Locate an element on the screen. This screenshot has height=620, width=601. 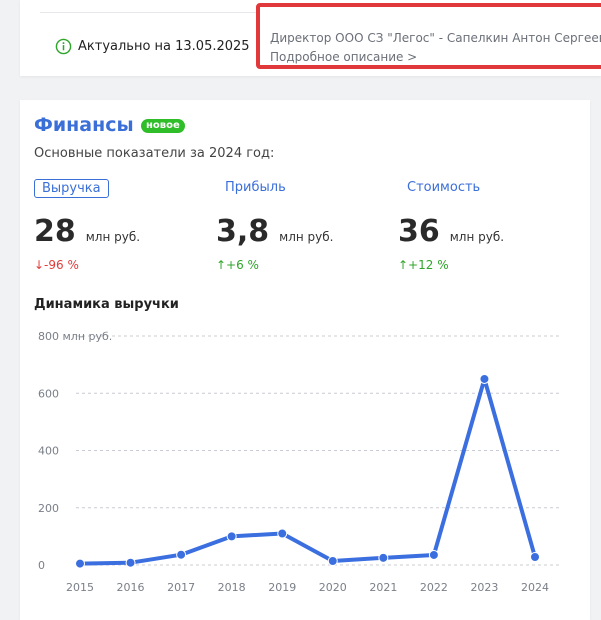
new-badge: новое is located at coordinates (163, 126).